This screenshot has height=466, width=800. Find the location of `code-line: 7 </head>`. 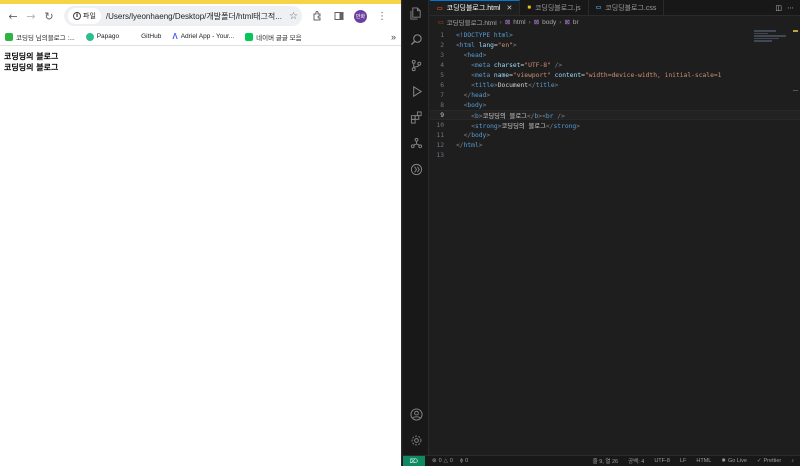

code-line: 7 </head> is located at coordinates (615, 95).